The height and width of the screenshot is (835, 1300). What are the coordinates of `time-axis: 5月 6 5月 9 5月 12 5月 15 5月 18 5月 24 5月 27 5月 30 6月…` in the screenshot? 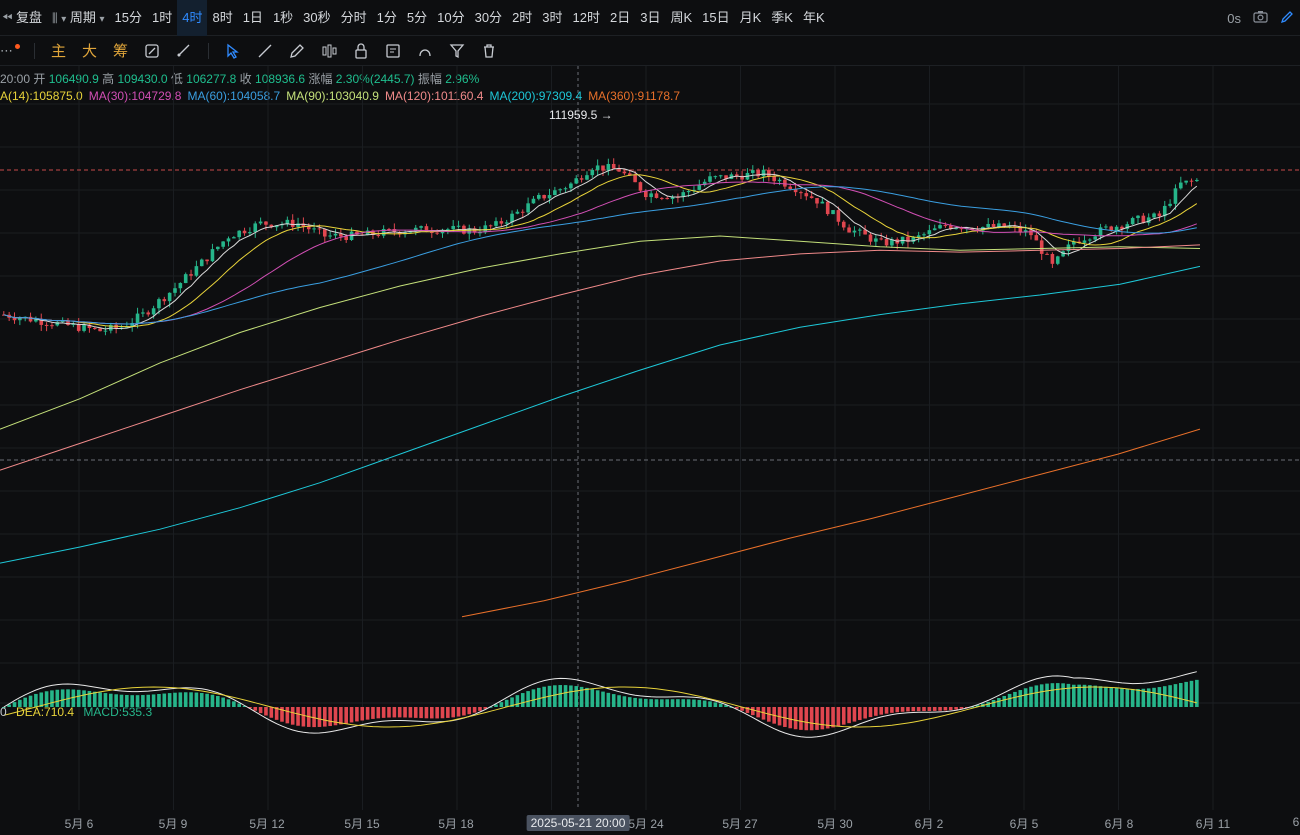 It's located at (650, 822).